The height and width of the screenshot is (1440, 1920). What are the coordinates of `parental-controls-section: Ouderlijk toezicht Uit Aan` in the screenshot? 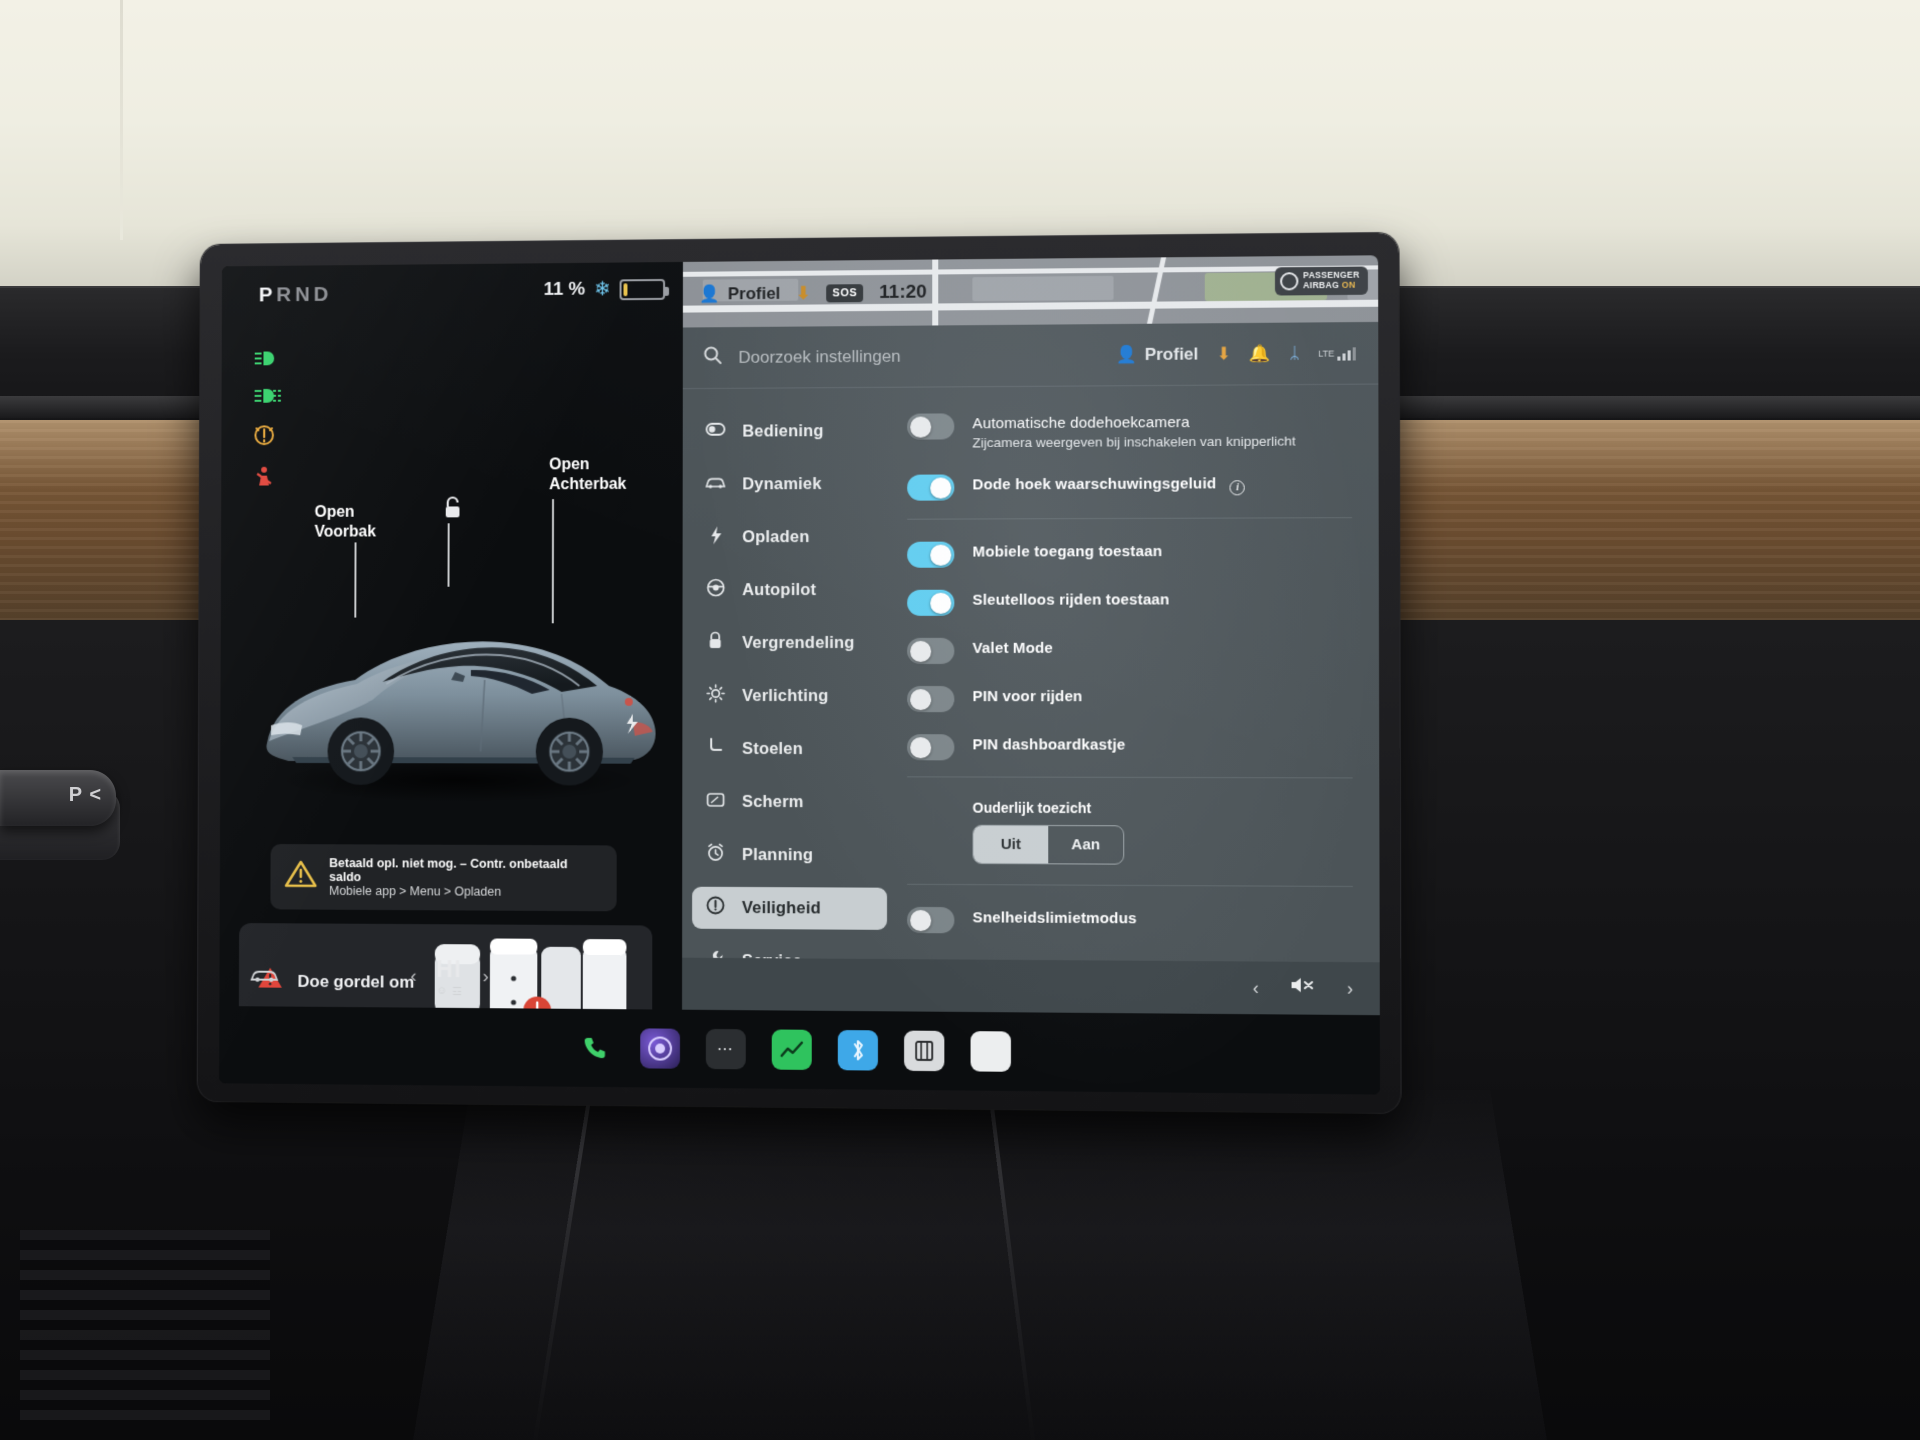 It's located at (1130, 842).